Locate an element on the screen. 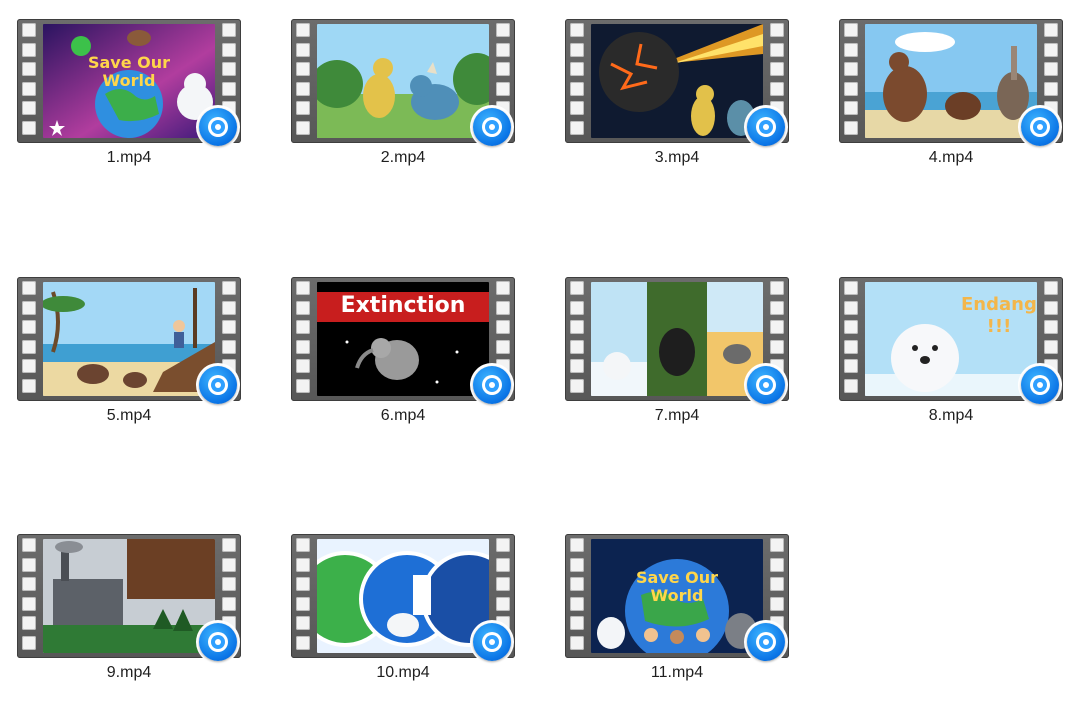 The image size is (1080, 704). file-name: 4.mp4 is located at coordinates (951, 158).